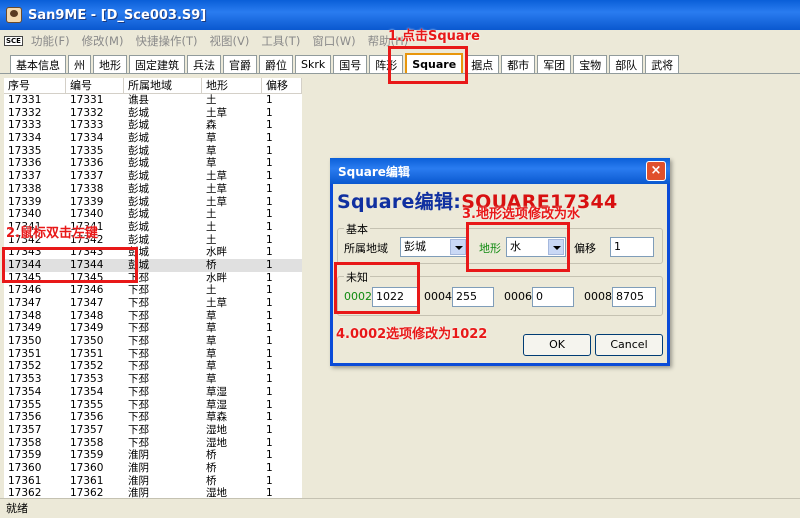  Describe the element at coordinates (350, 64) in the screenshot. I see `tab-8: 国号` at that location.